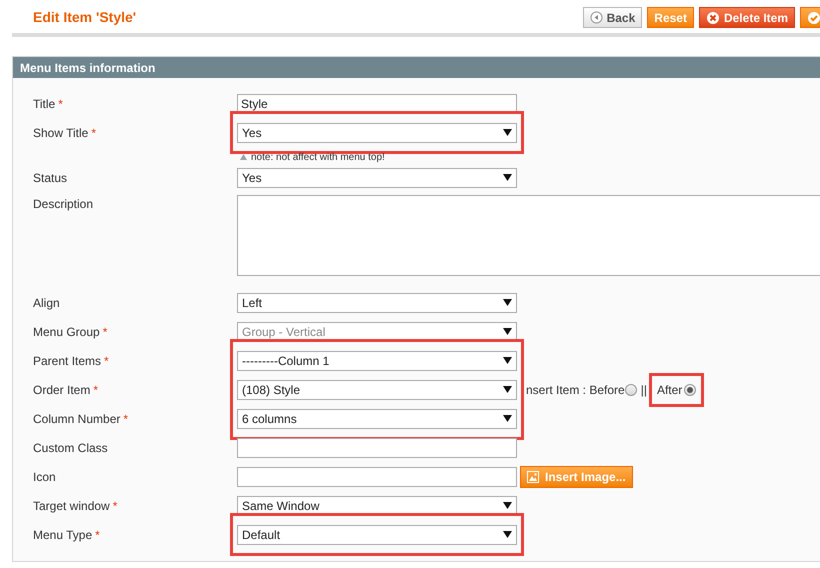 The width and height of the screenshot is (820, 568). What do you see at coordinates (60, 133) in the screenshot?
I see `field-label: Show Title` at bounding box center [60, 133].